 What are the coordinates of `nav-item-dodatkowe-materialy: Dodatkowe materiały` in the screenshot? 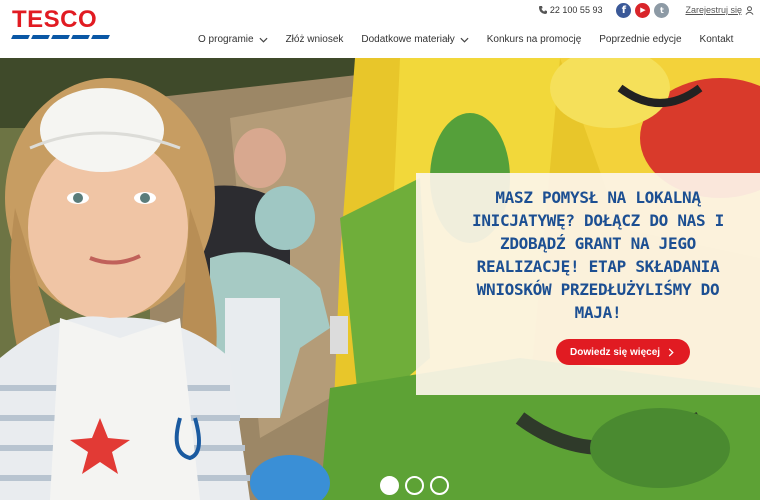 It's located at (415, 39).